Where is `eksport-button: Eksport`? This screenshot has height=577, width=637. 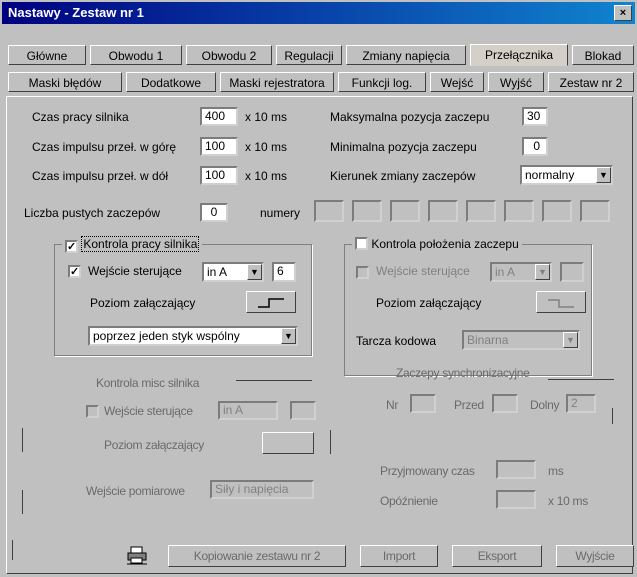 eksport-button: Eksport is located at coordinates (497, 556).